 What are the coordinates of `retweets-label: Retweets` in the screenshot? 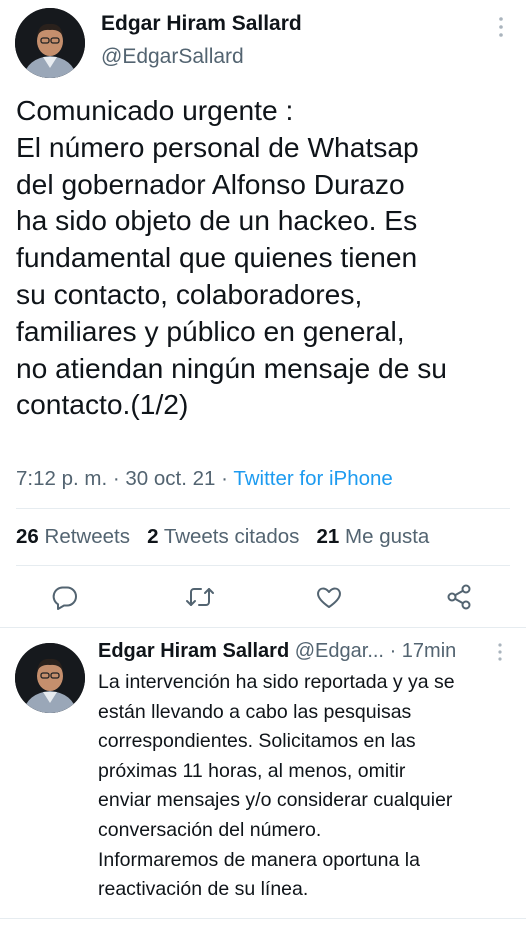 It's located at (87, 536).